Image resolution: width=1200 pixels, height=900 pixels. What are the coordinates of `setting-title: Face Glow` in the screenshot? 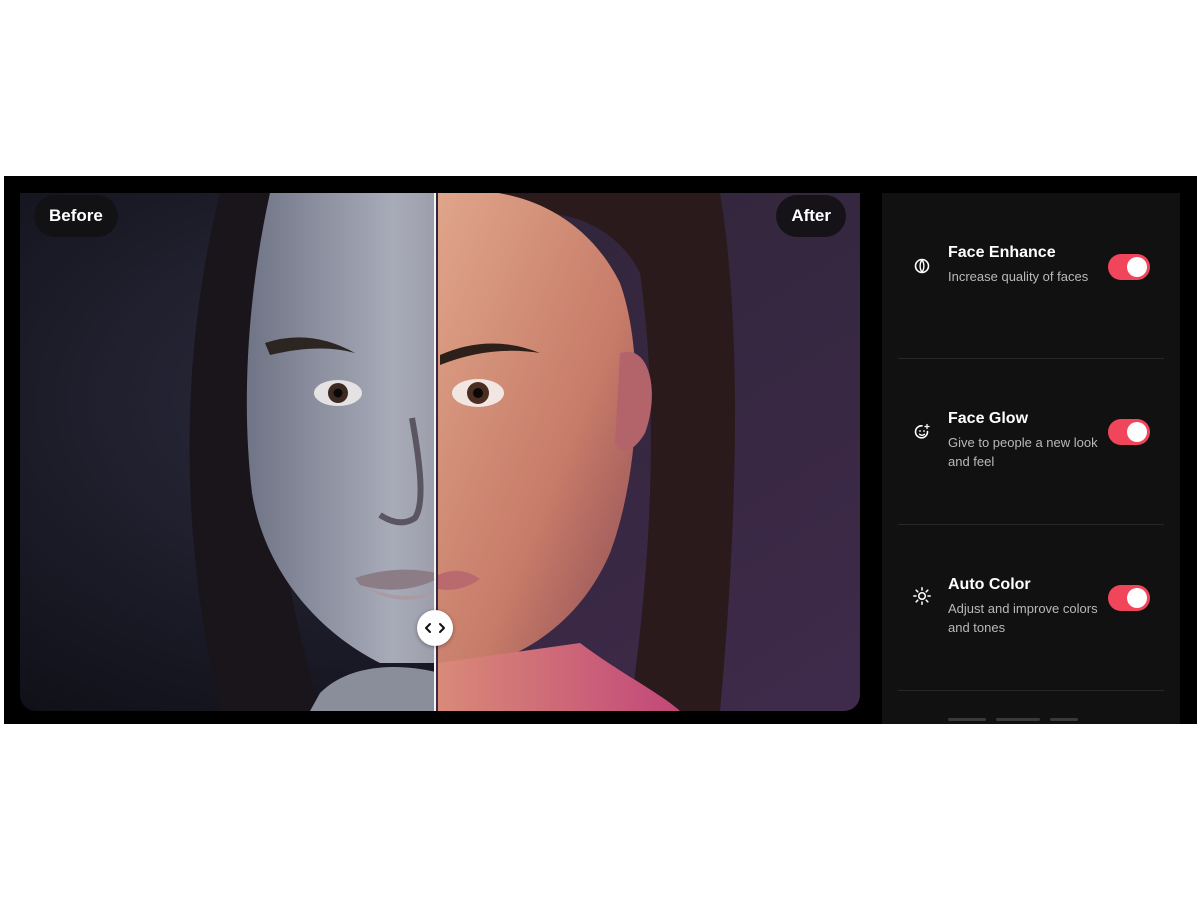 It's located at (988, 418).